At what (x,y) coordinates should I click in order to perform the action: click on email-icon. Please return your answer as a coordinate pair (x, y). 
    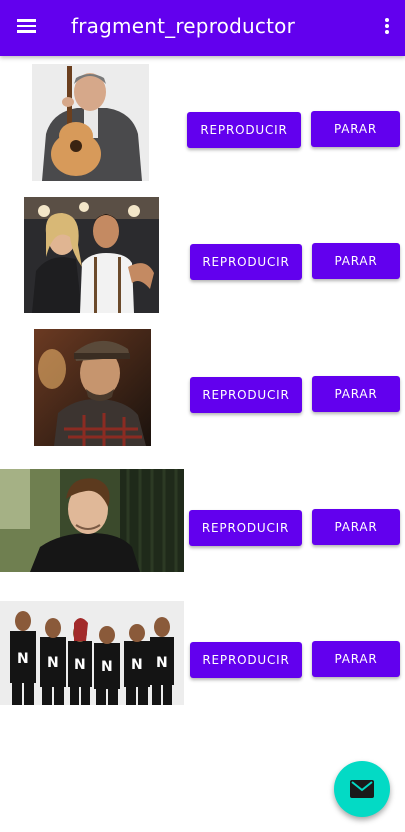
    Looking at the image, I should click on (362, 789).